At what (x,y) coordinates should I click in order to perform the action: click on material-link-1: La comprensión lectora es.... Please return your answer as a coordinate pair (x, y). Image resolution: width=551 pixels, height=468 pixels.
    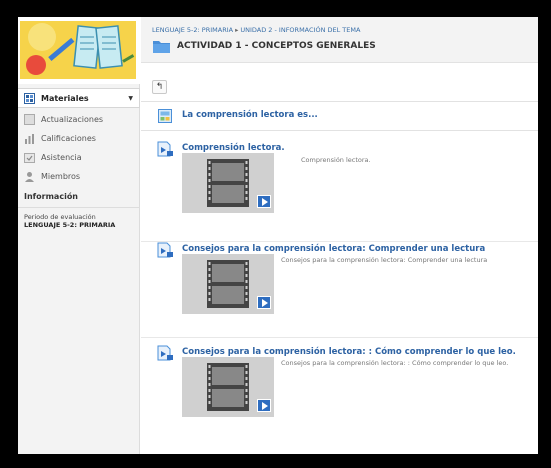
    Looking at the image, I should click on (250, 115).